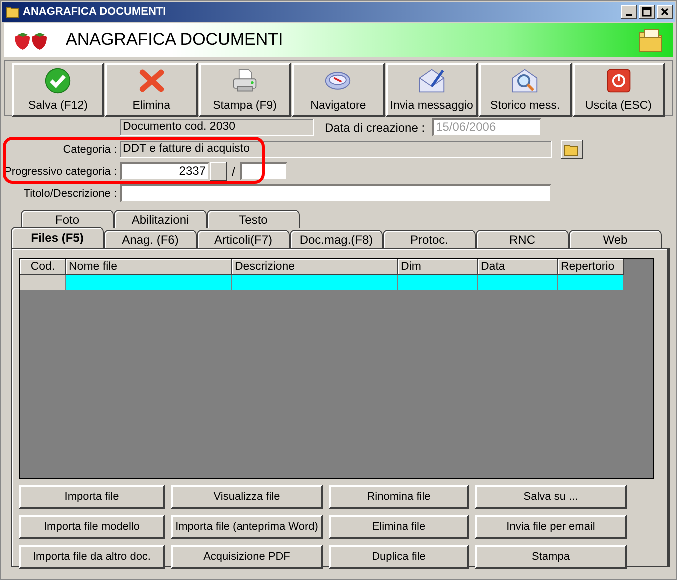 Image resolution: width=677 pixels, height=580 pixels. Describe the element at coordinates (338, 90) in the screenshot. I see `toolbar-button: Navigatore` at that location.